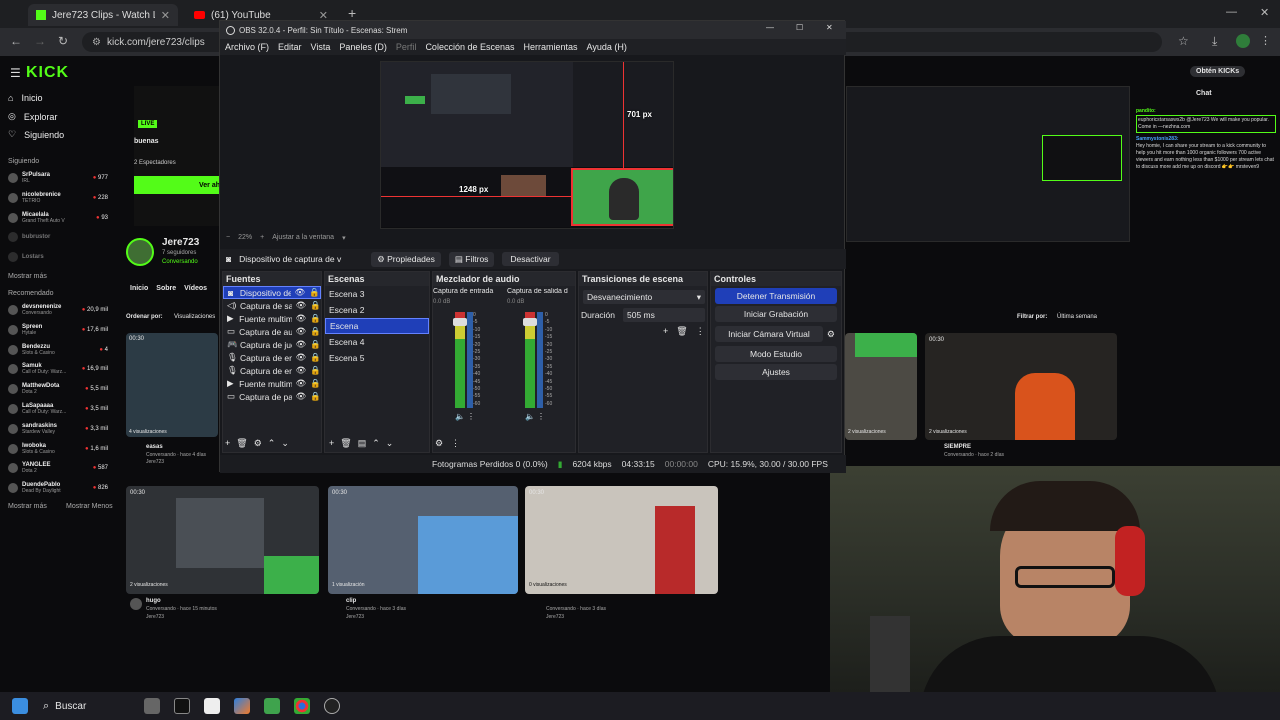  Describe the element at coordinates (212, 706) in the screenshot. I see `file-icon` at that location.